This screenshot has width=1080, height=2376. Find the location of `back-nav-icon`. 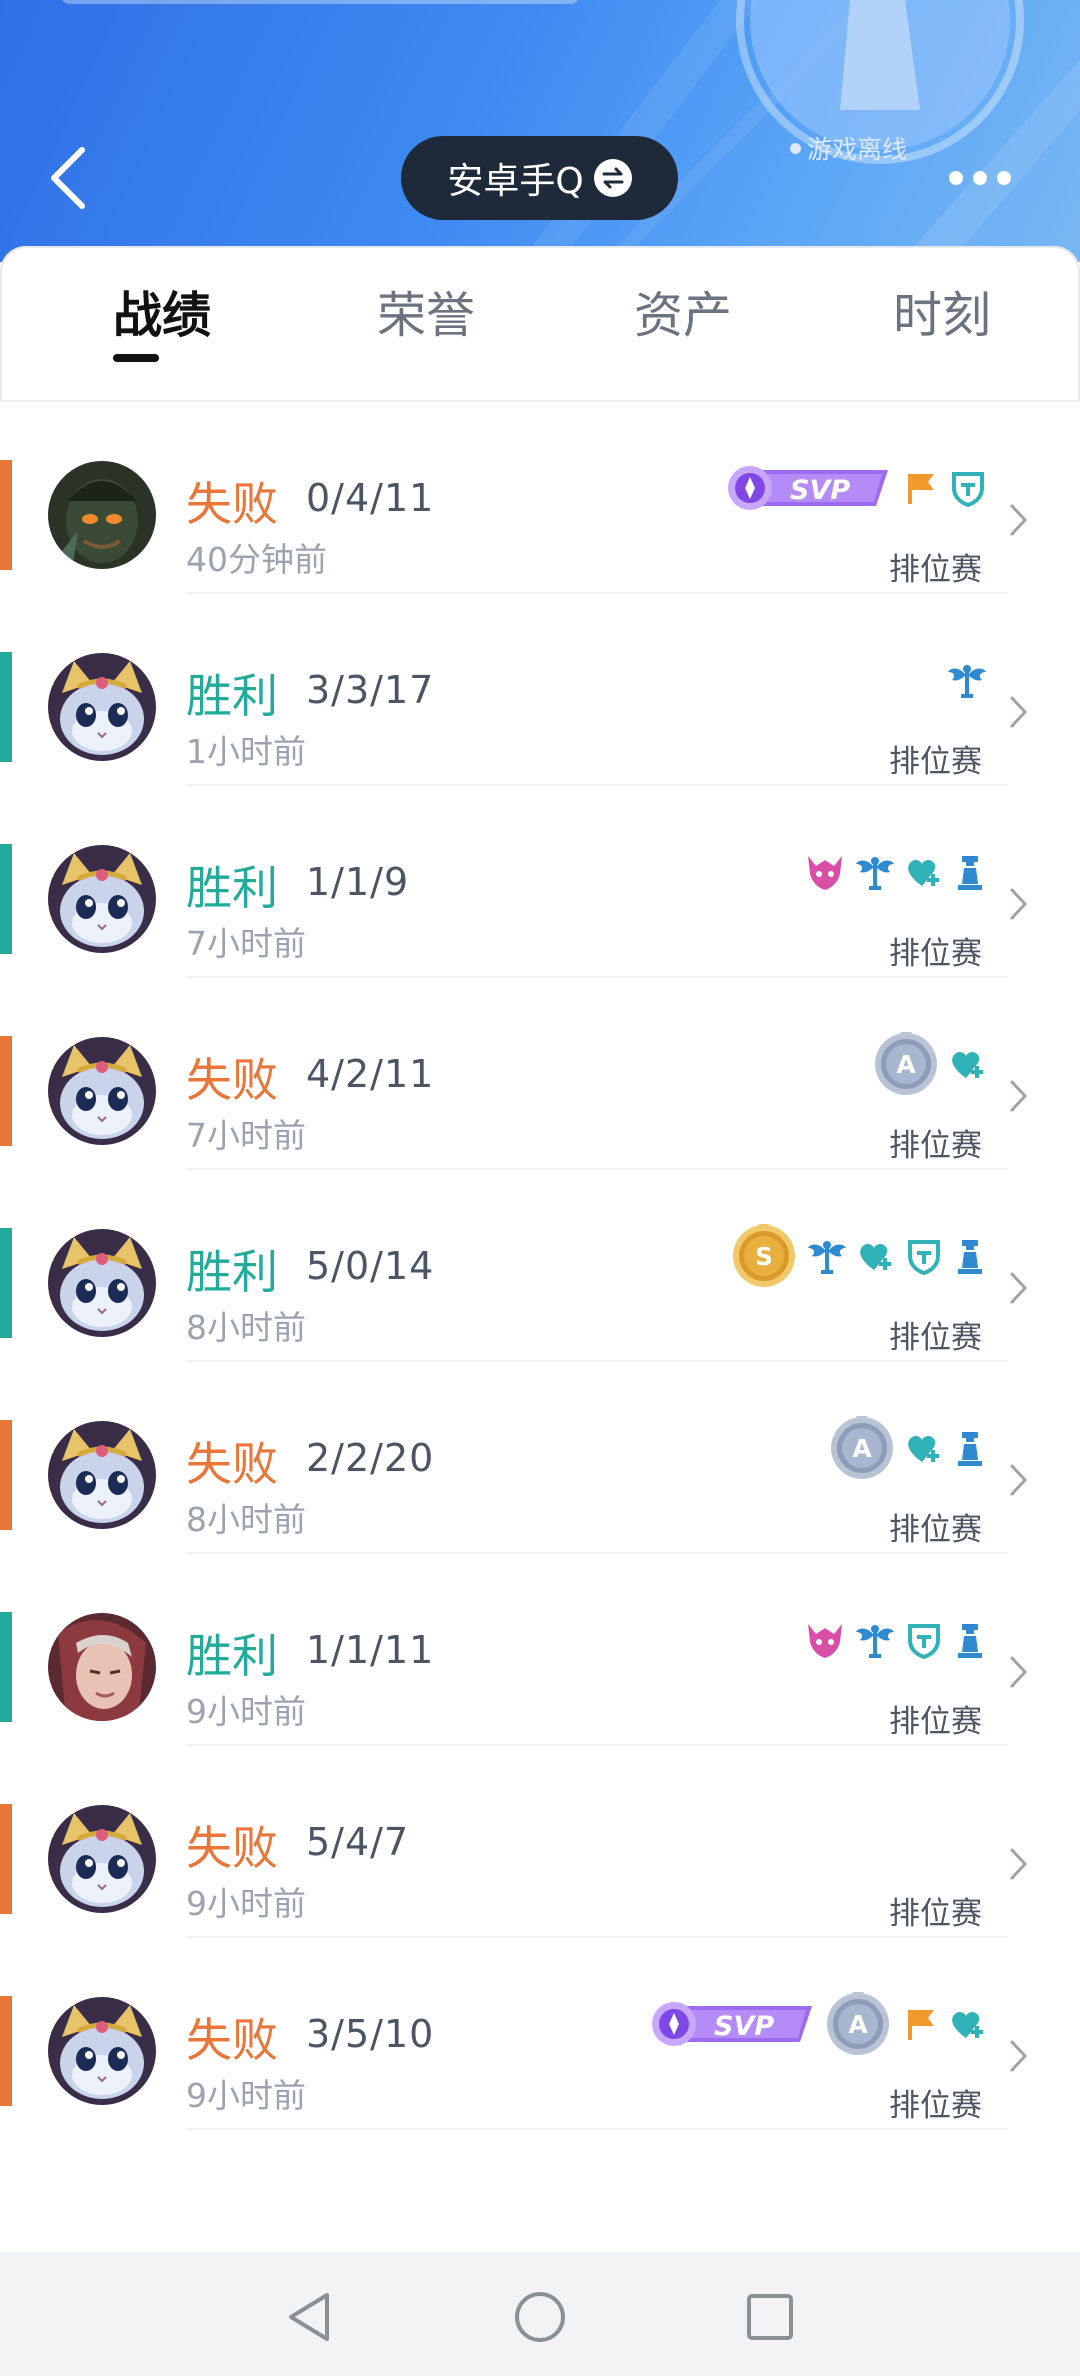

back-nav-icon is located at coordinates (309, 2317).